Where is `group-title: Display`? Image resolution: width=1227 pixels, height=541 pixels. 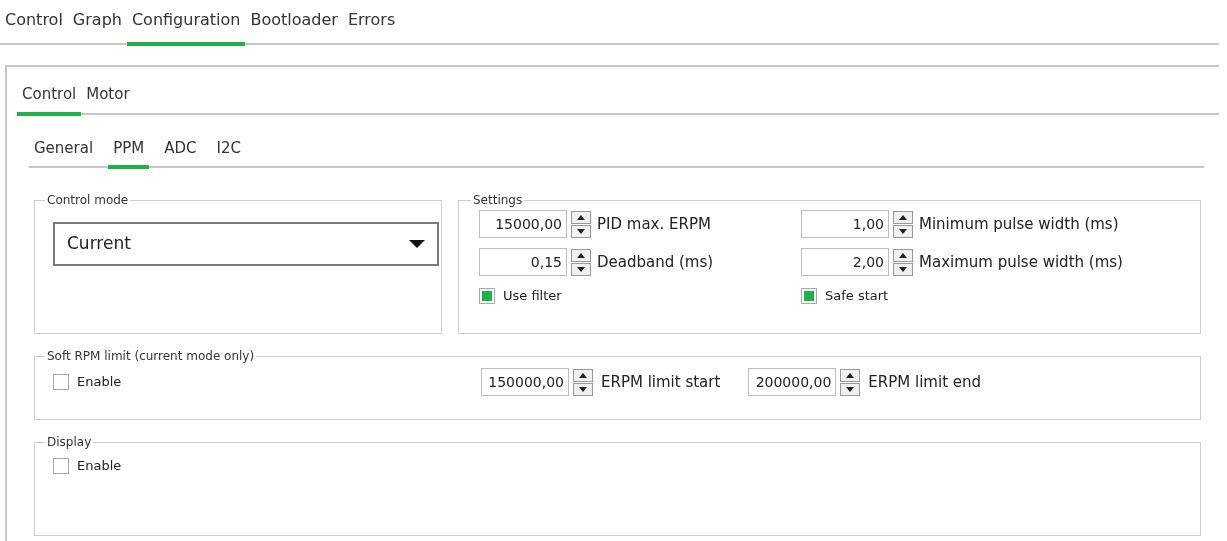 group-title: Display is located at coordinates (69, 442).